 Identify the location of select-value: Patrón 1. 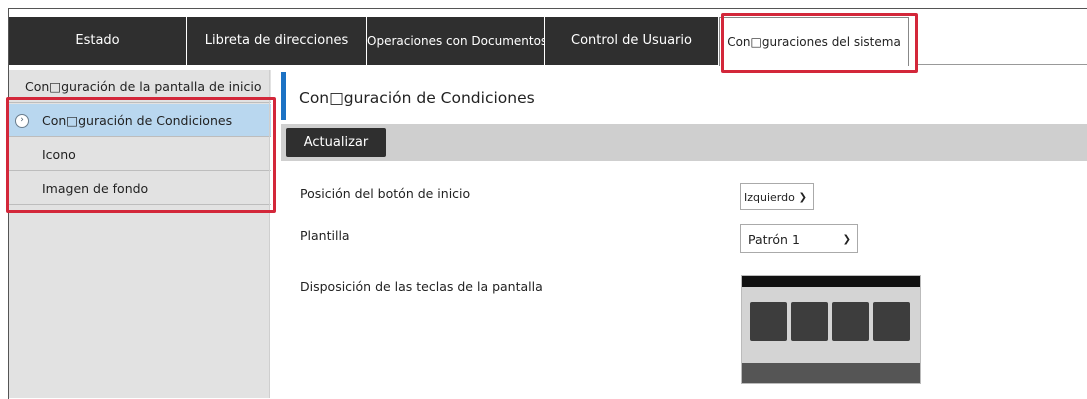
(774, 239).